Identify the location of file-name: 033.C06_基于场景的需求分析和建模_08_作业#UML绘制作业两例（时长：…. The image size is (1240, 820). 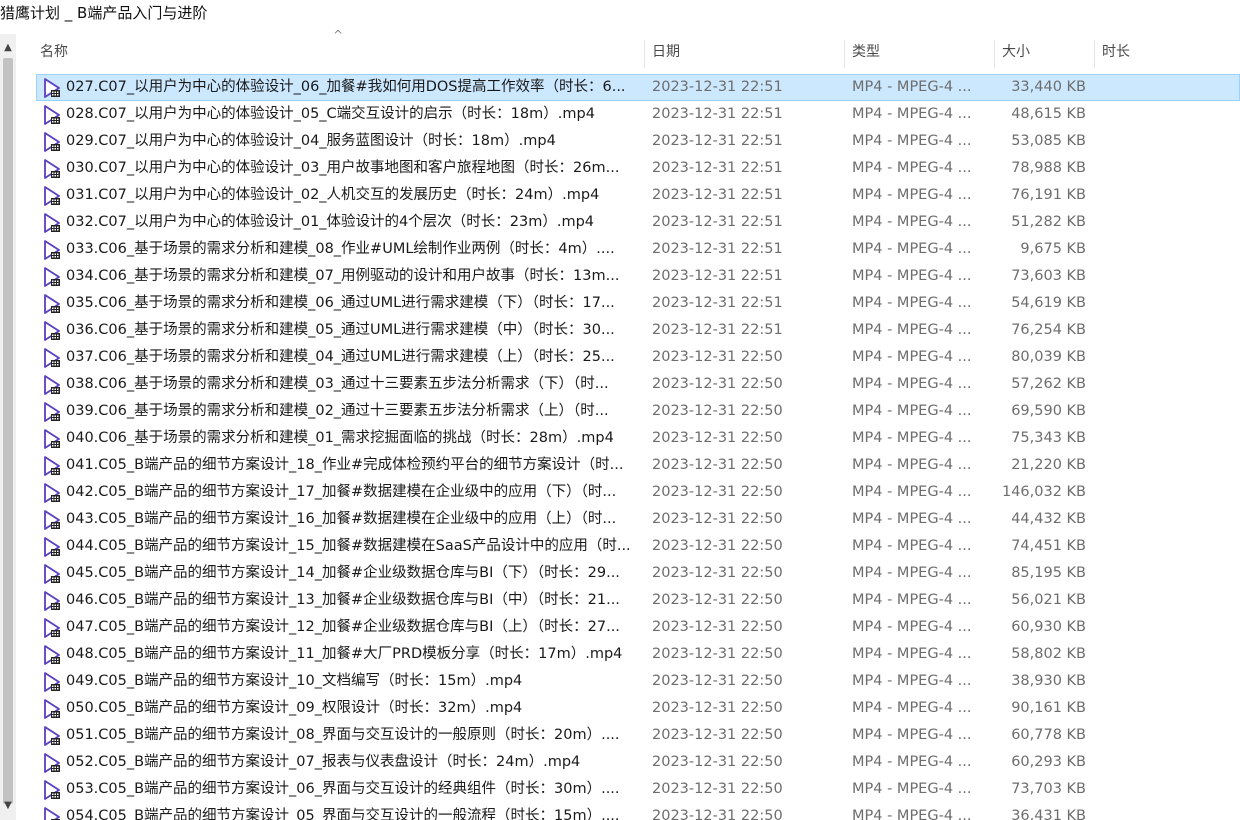
(340, 249).